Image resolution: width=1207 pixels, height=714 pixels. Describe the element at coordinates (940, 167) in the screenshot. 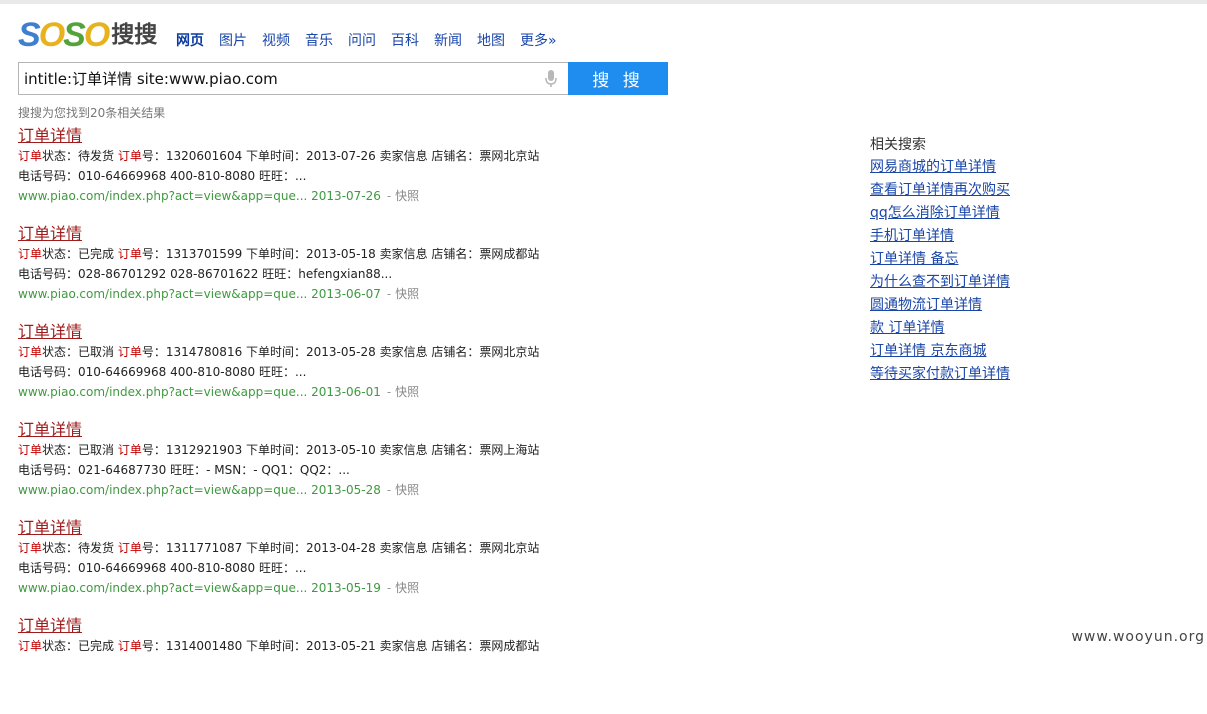

I see `related-search-link: 网易商城的订单详情` at that location.